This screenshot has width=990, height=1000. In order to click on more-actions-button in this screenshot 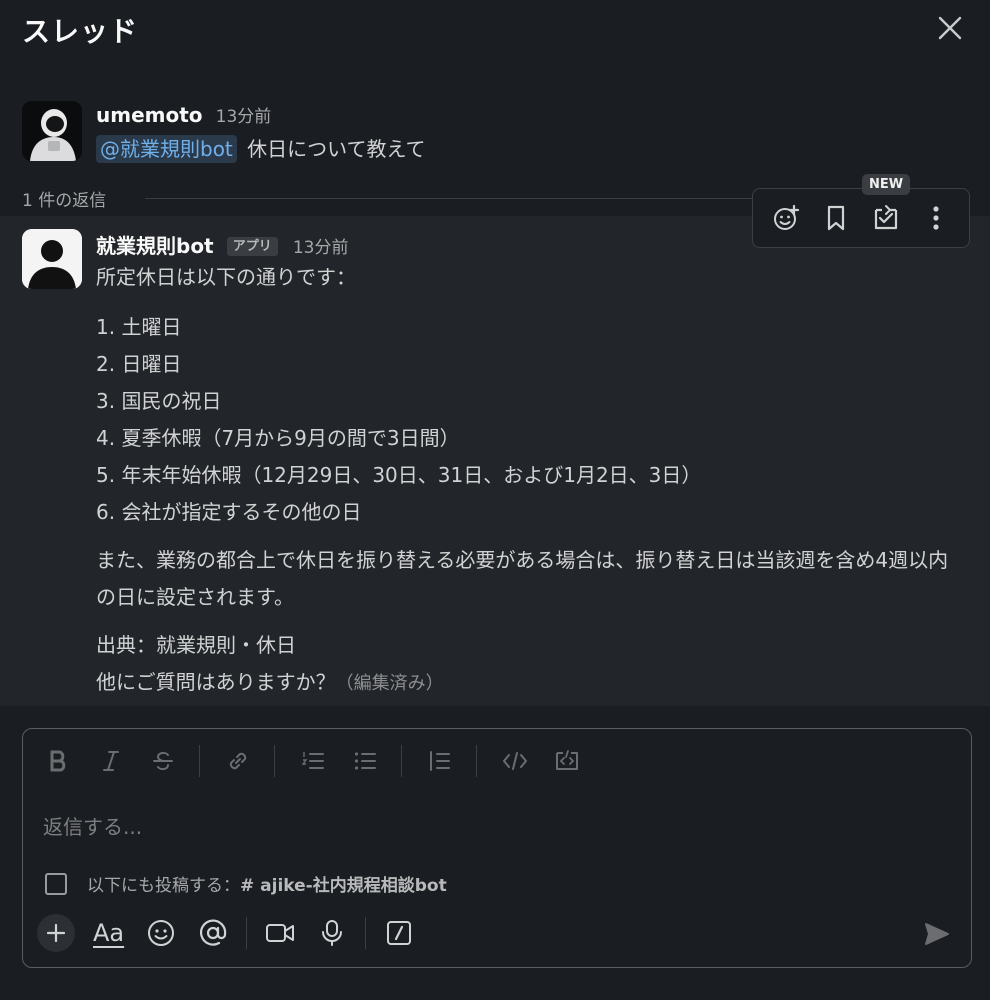, I will do `click(936, 218)`.